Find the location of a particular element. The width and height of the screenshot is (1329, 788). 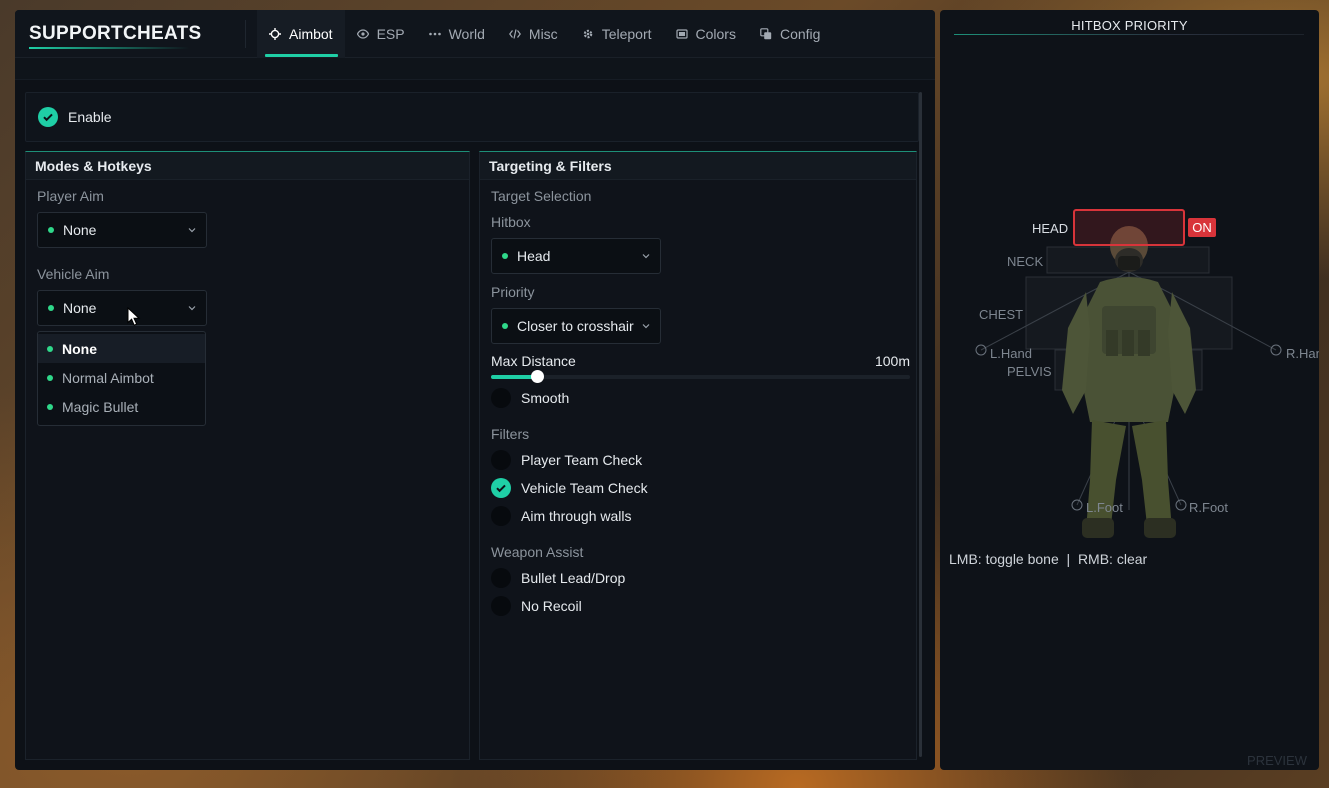

bullet-lead-label: Bullet Lead/Drop is located at coordinates (573, 578).